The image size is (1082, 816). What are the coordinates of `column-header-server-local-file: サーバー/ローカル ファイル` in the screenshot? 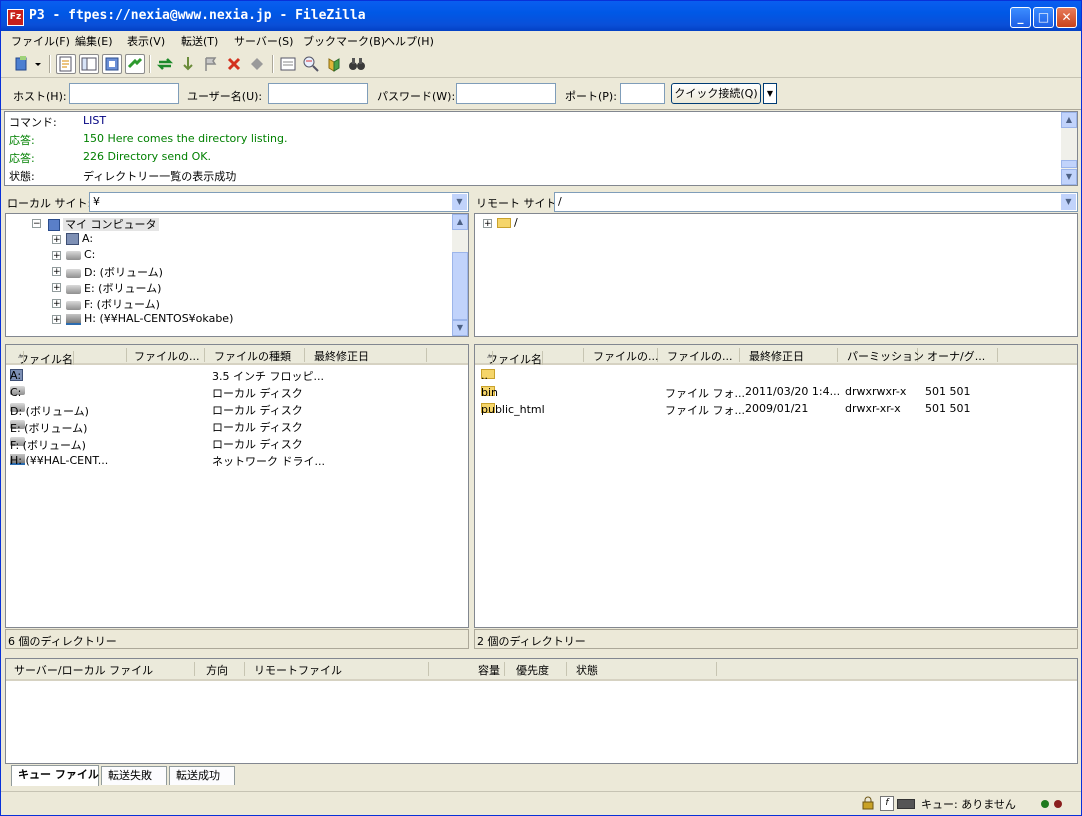 It's located at (104, 669).